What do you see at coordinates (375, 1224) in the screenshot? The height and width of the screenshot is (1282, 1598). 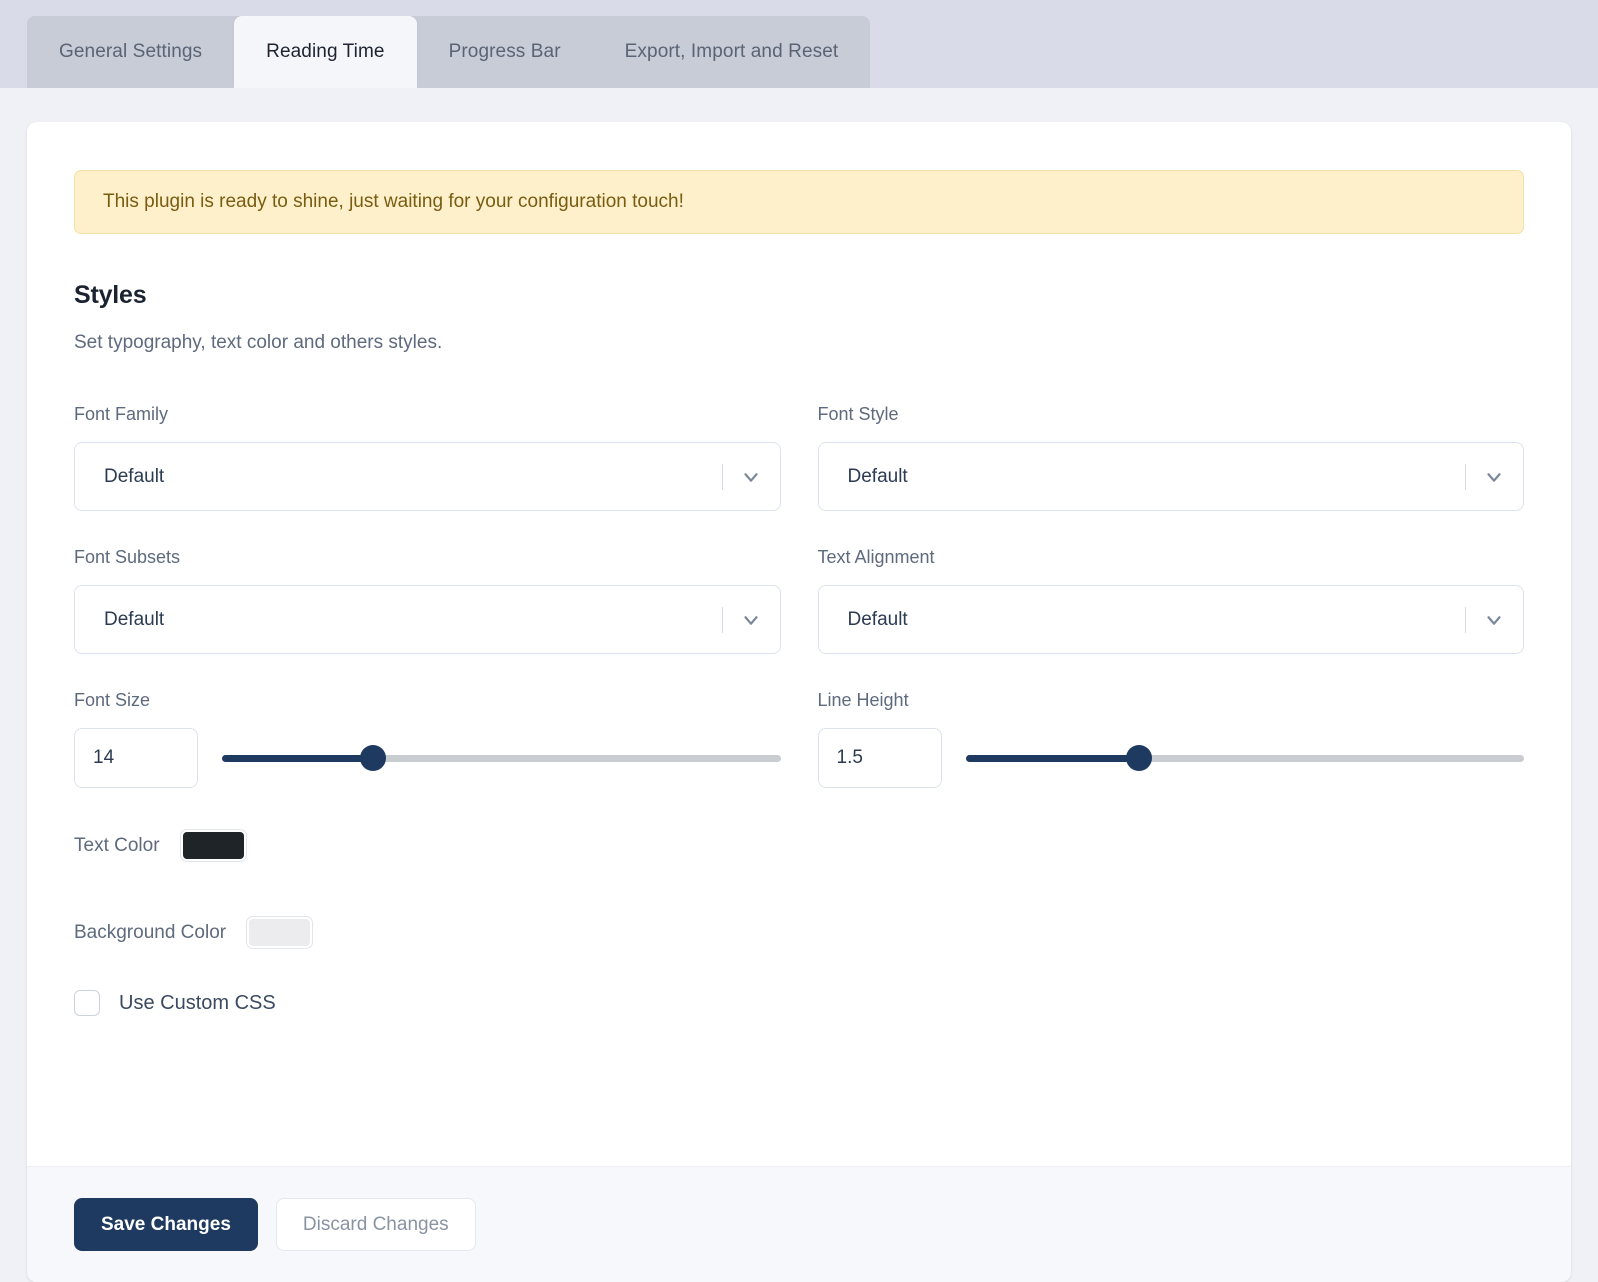 I see `discard-changes-button: Discard Changes` at bounding box center [375, 1224].